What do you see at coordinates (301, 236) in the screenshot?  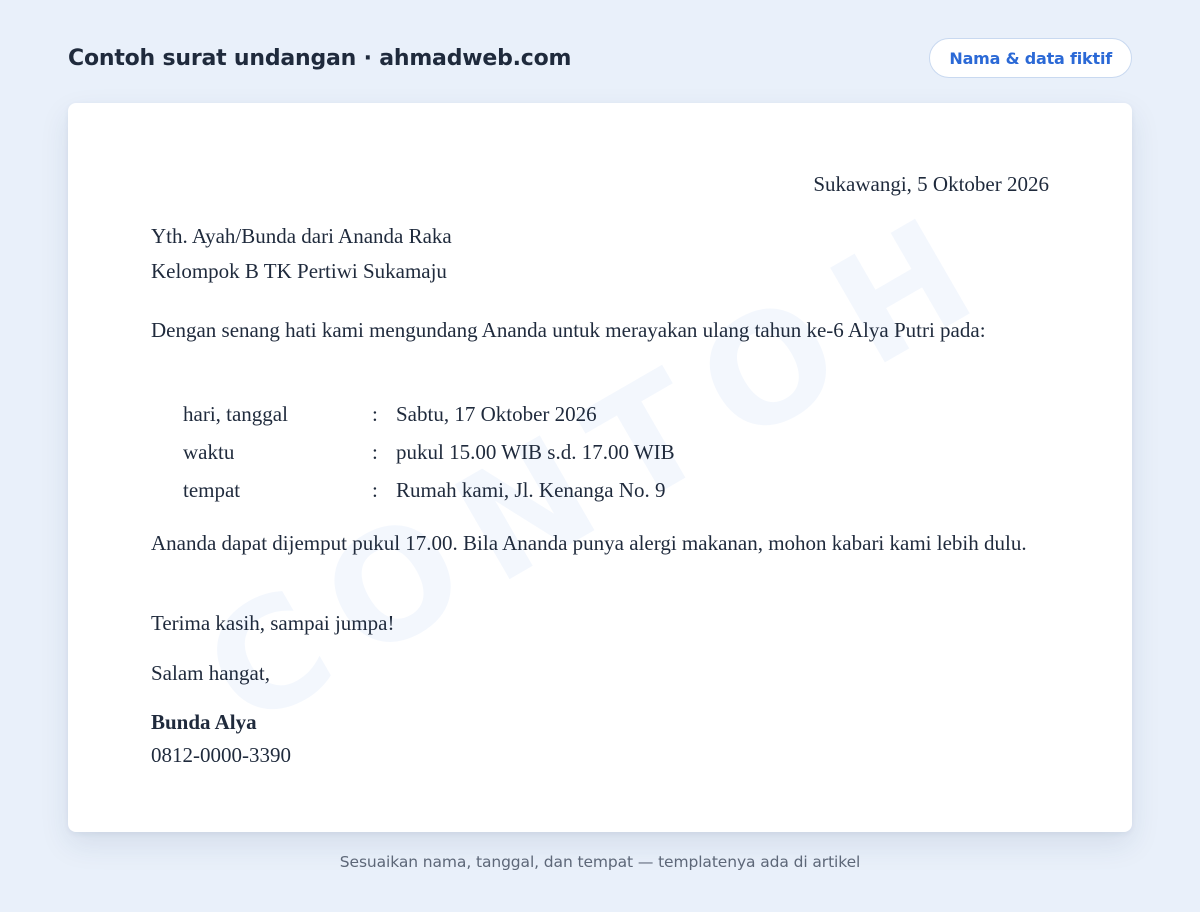 I see `recipient-line-1: Yth. Ayah/Bunda dari Ananda Raka` at bounding box center [301, 236].